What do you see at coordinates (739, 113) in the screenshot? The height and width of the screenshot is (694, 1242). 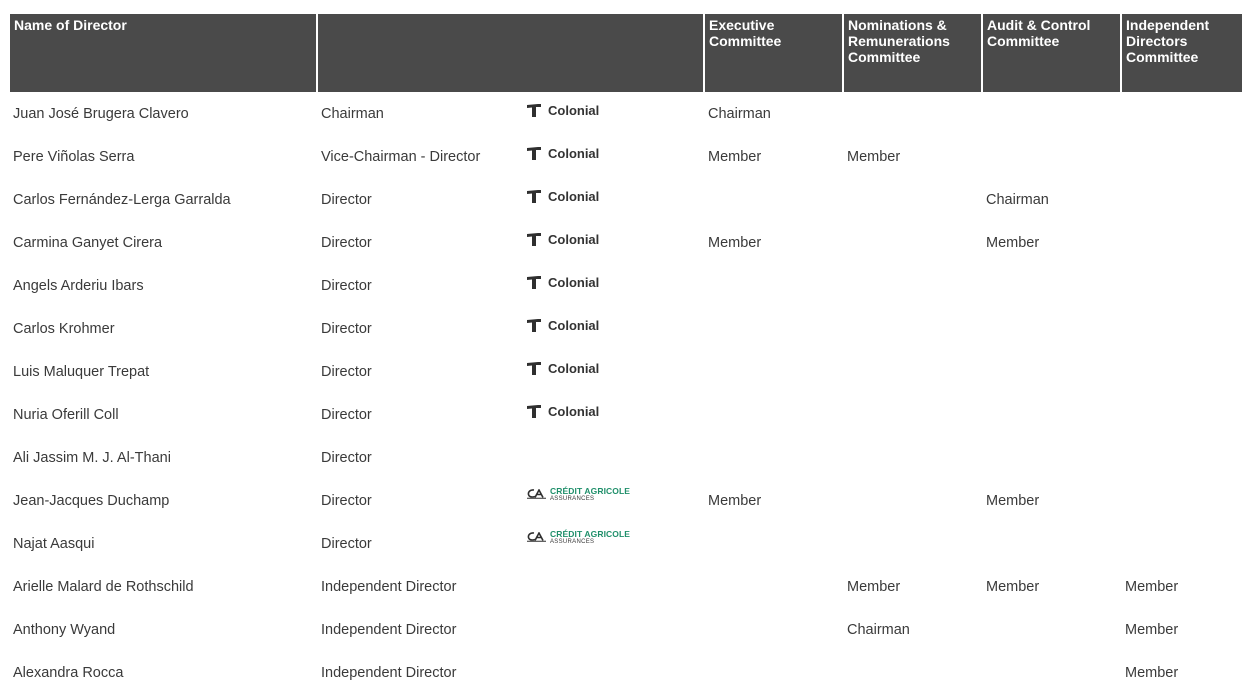 I see `executive-committee-cell: Chairman` at bounding box center [739, 113].